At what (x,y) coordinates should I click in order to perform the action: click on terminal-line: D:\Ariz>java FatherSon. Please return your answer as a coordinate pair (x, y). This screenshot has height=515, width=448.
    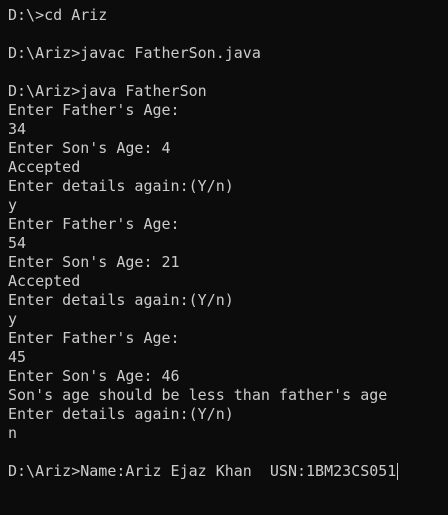
    Looking at the image, I should click on (107, 91).